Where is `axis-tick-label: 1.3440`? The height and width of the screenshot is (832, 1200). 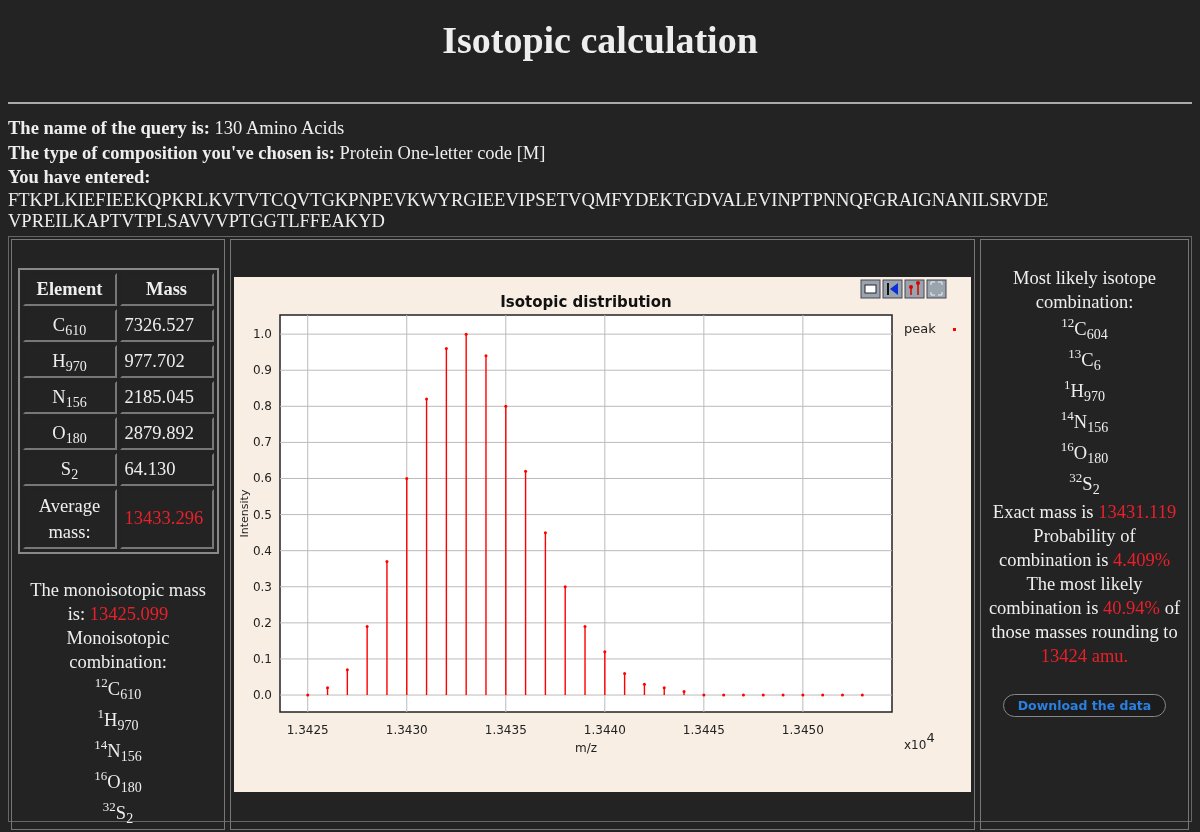 axis-tick-label: 1.3440 is located at coordinates (604, 729).